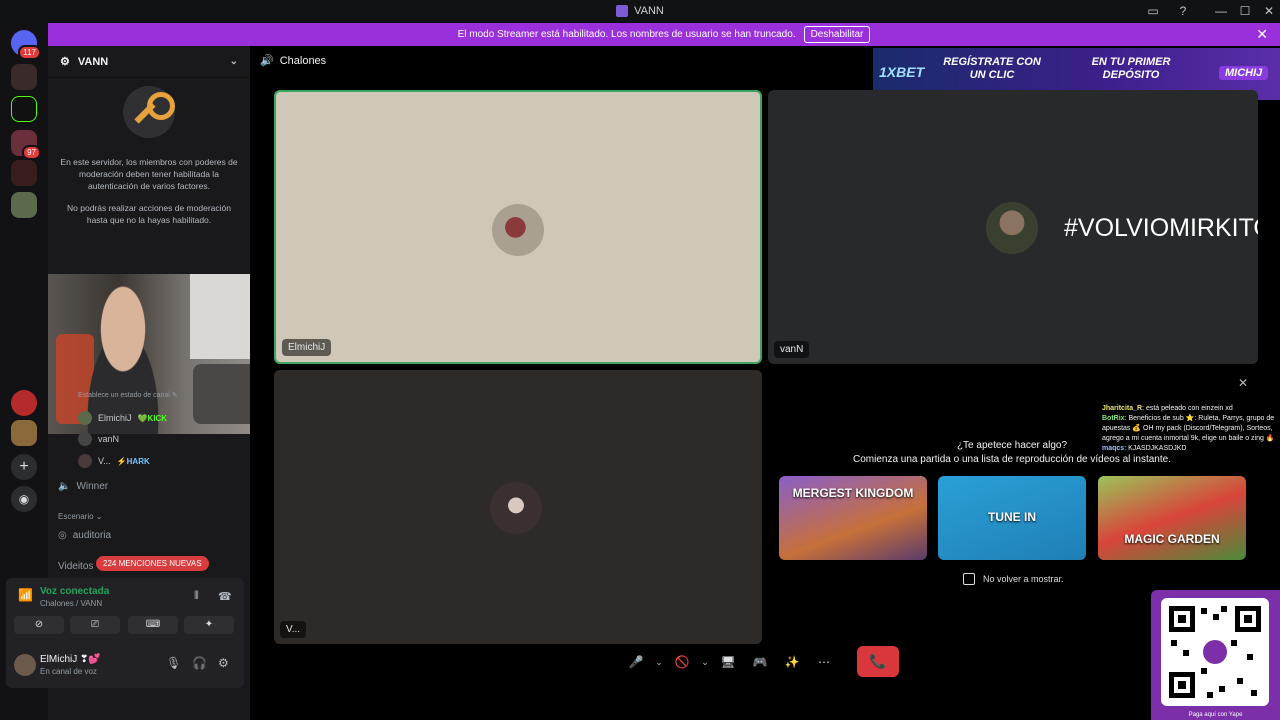  I want to click on chat-user: maqcs, so click(1113, 448).